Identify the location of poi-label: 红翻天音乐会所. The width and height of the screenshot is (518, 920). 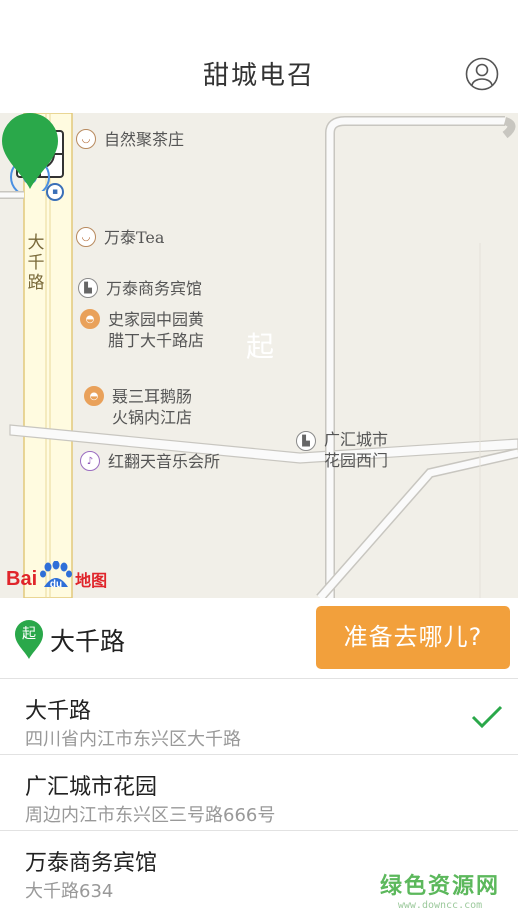
(164, 461).